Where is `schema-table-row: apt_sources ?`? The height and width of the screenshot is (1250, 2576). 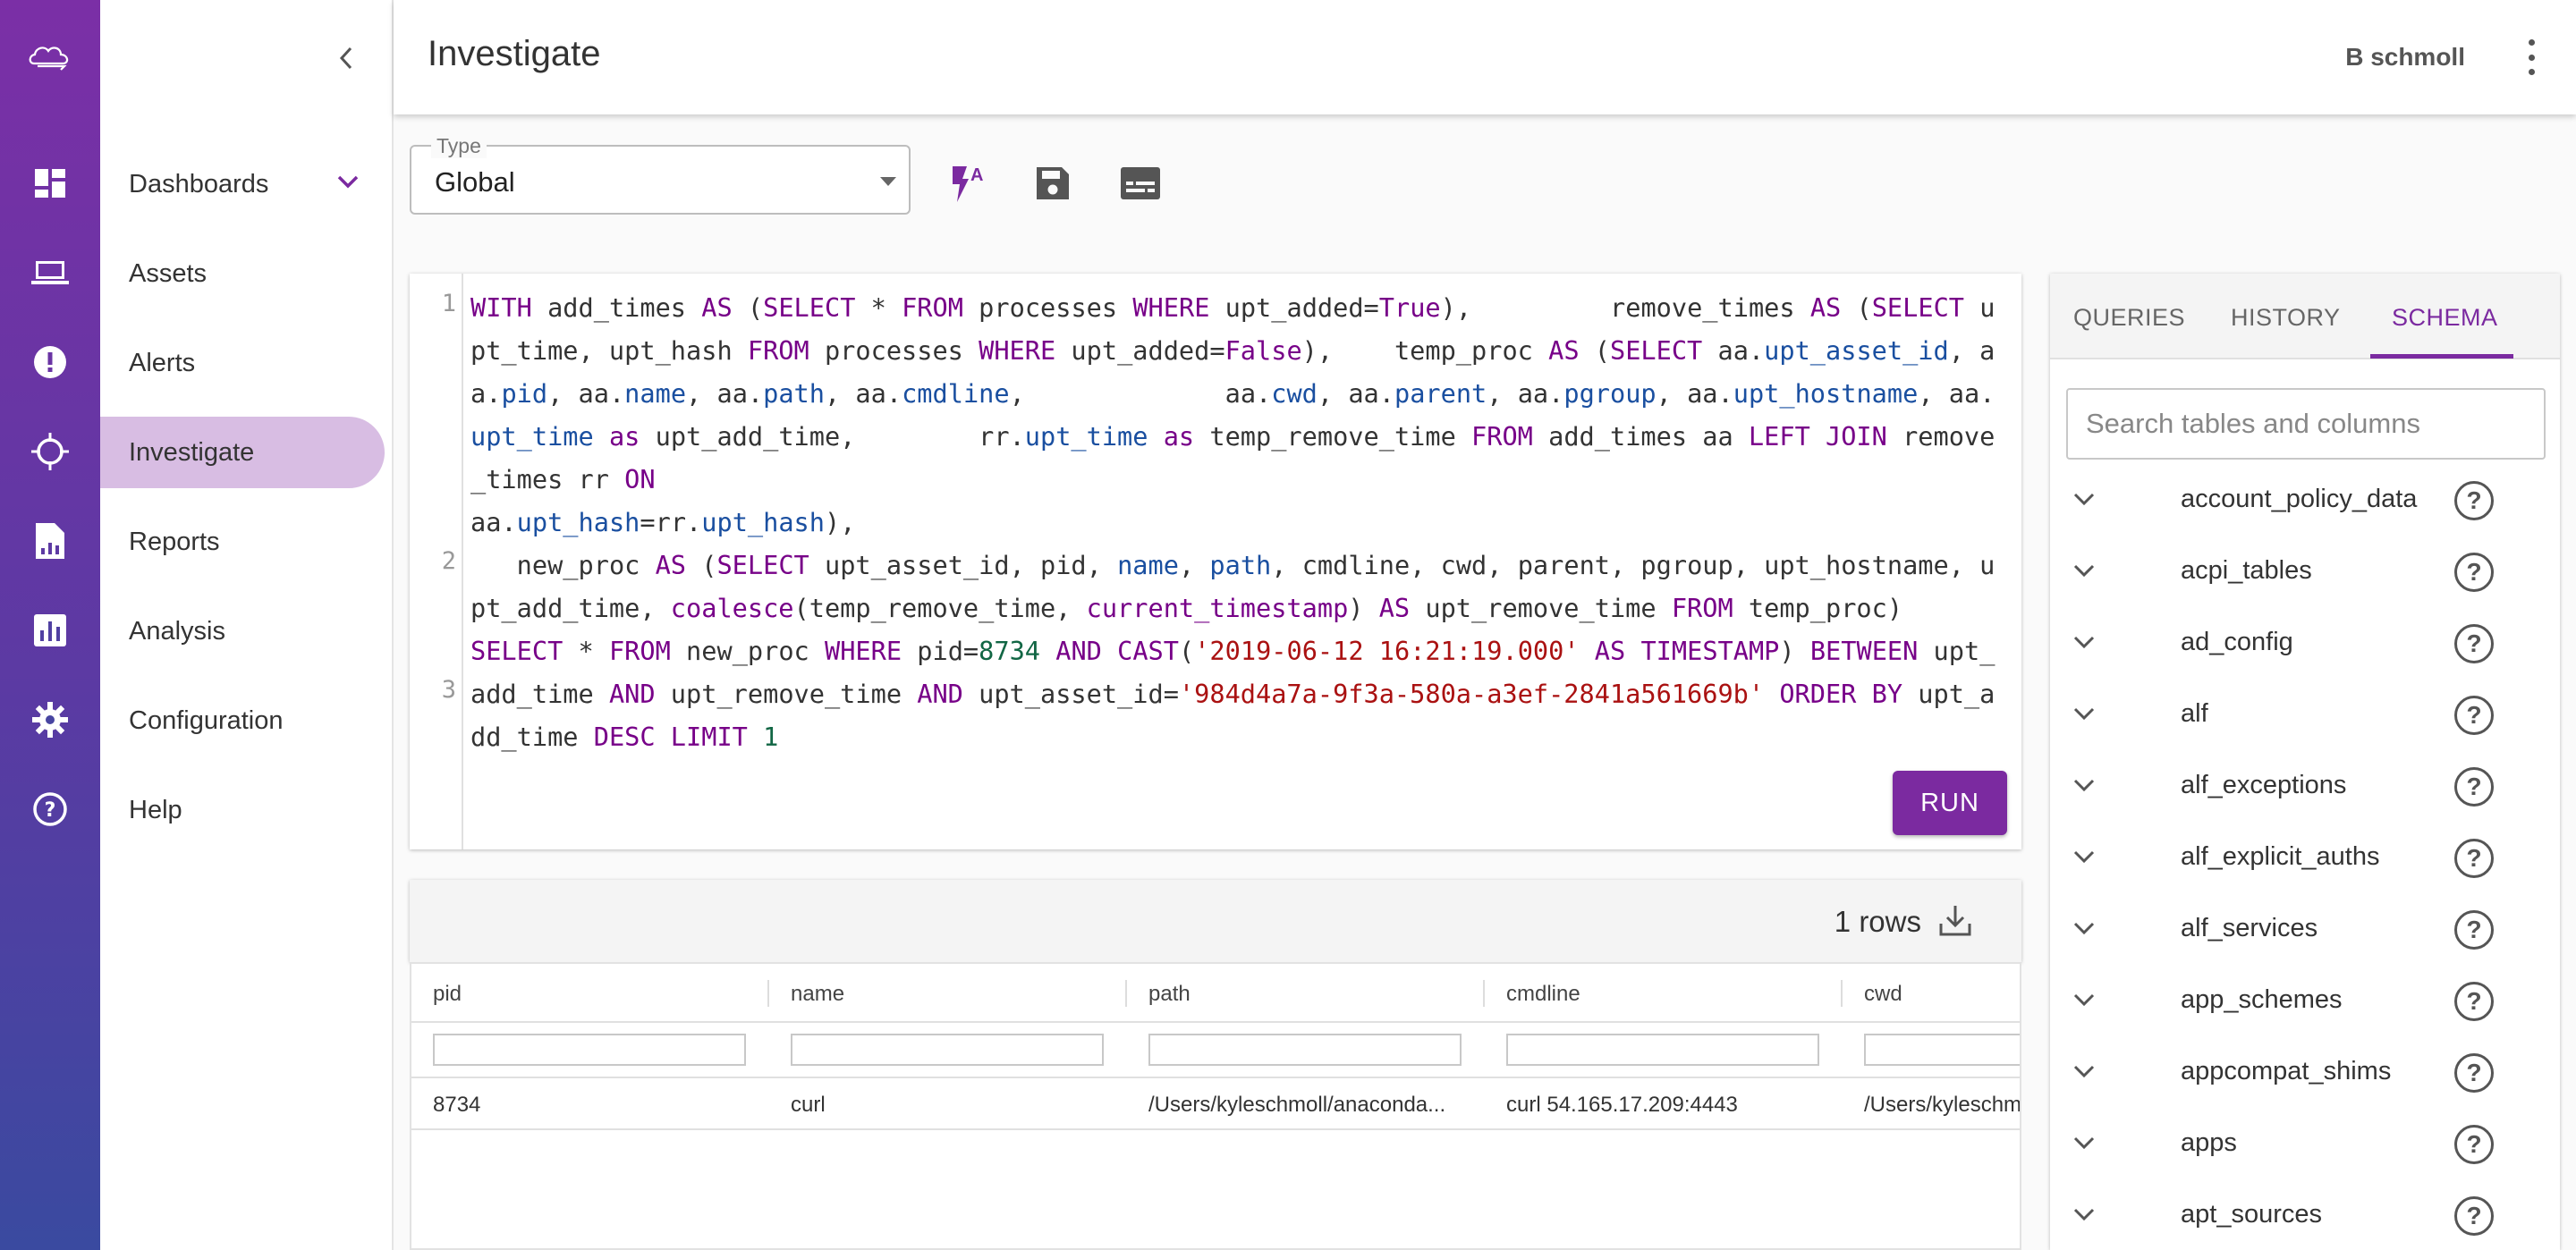
schema-table-row: apt_sources ? is located at coordinates (2305, 1214).